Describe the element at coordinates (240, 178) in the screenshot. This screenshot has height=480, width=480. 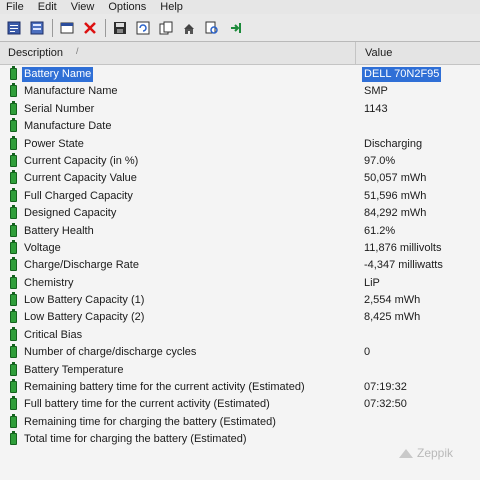
I see `table-row: Current Capacity Value 50,057 mWh` at that location.